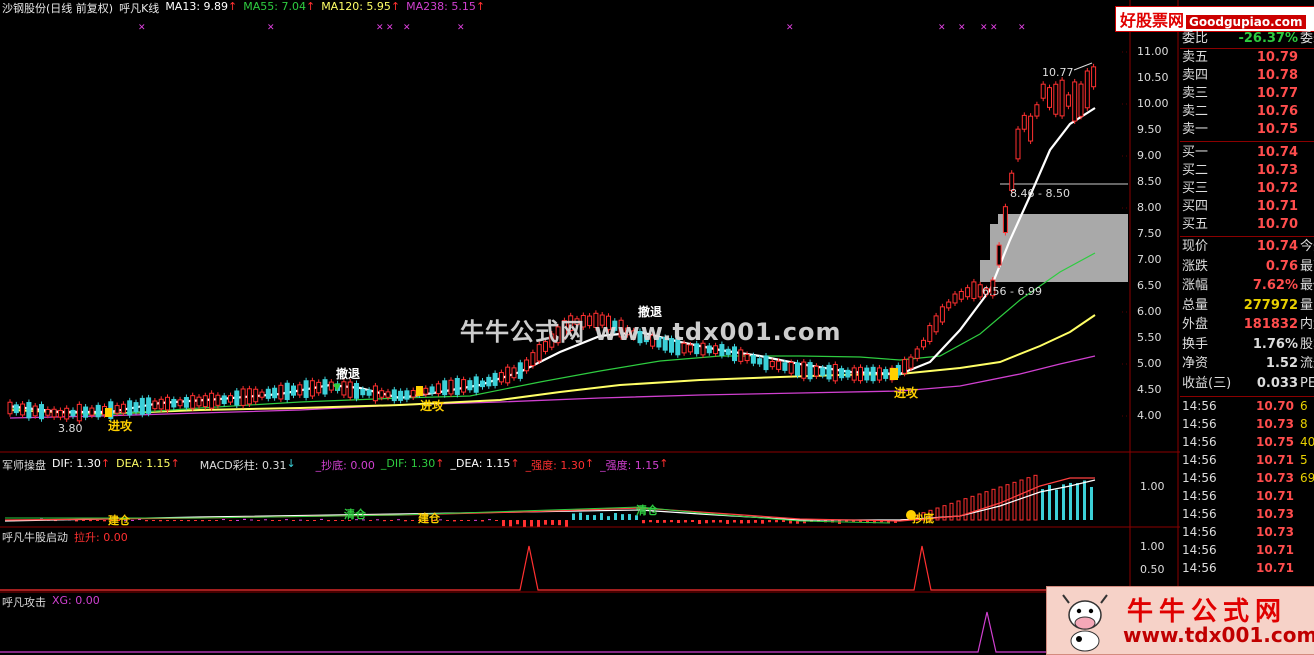 This screenshot has height=655, width=1314. I want to click on macd-bottom: _抄底: 0.00, so click(345, 465).